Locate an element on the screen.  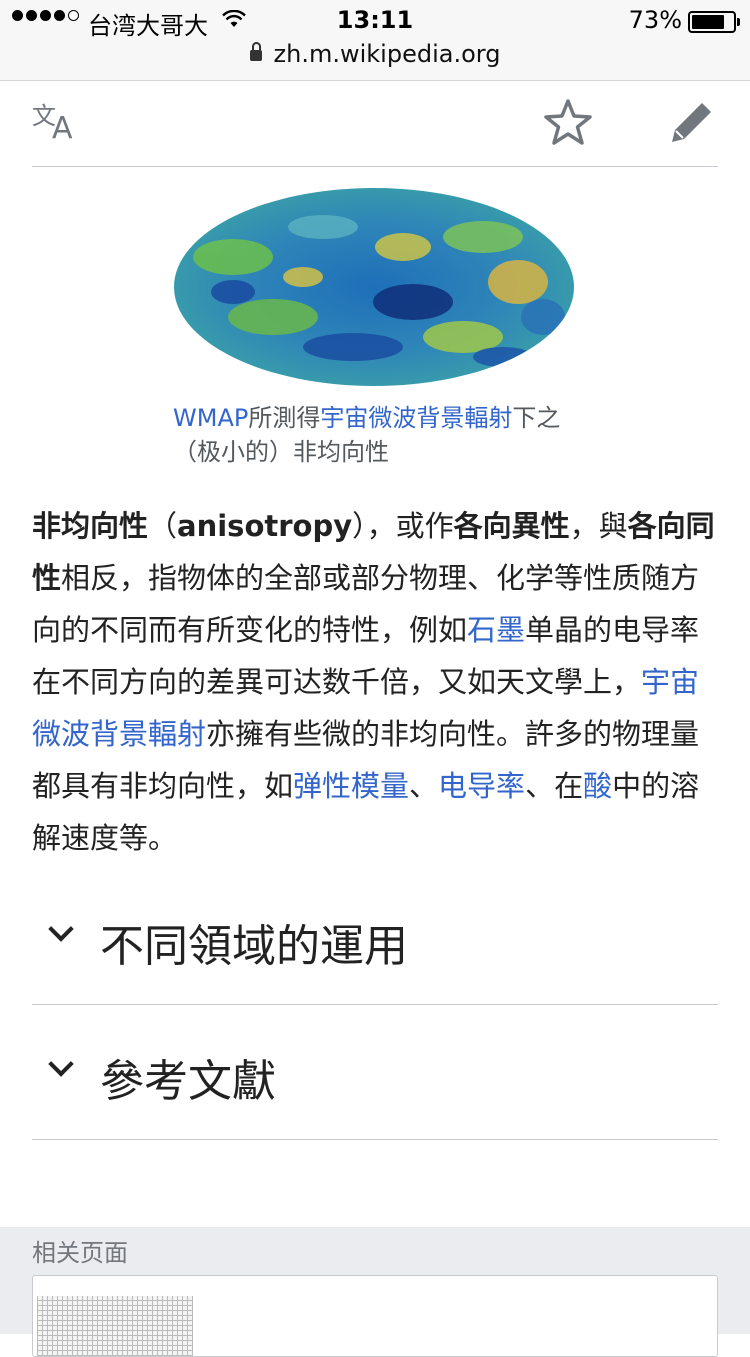
star-icon is located at coordinates (568, 124).